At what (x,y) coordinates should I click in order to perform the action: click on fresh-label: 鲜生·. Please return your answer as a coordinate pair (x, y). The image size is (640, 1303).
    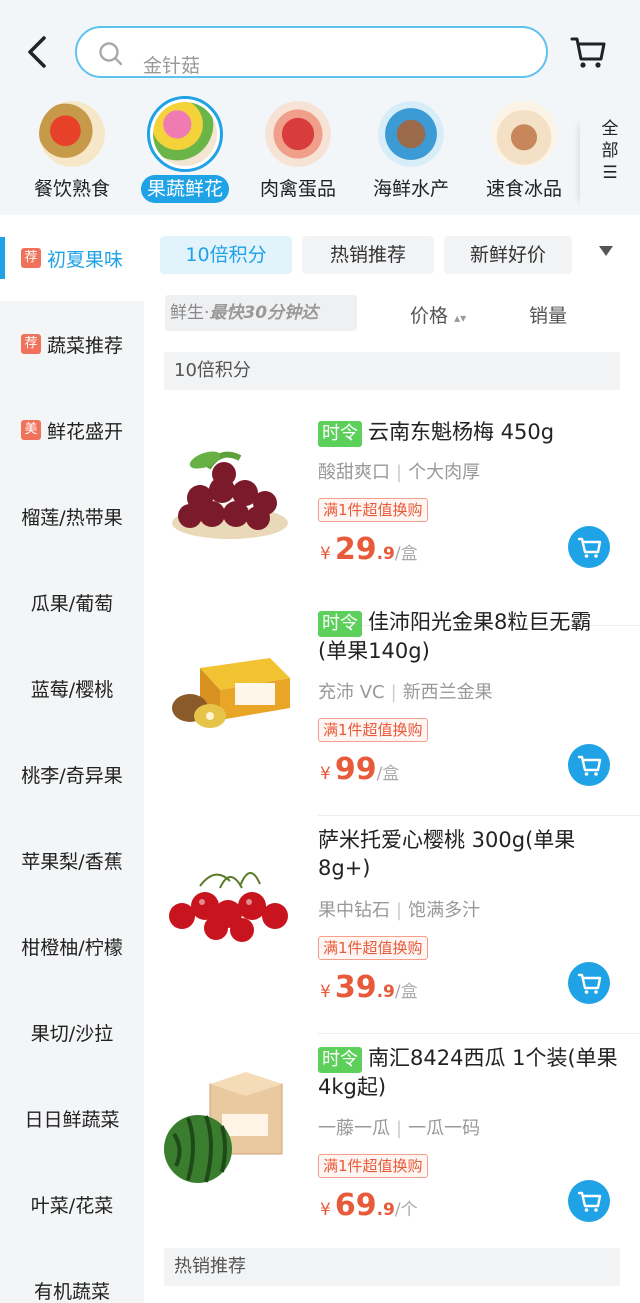
    Looking at the image, I should click on (190, 313).